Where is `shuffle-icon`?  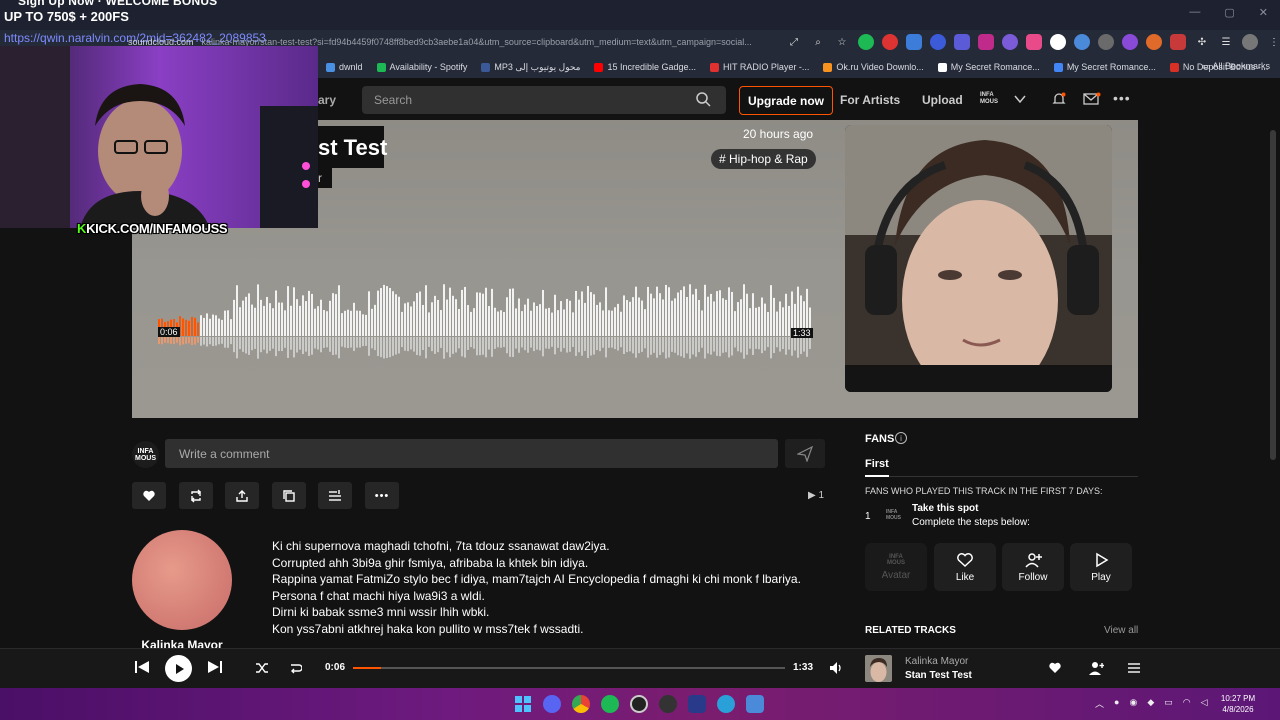 shuffle-icon is located at coordinates (262, 668).